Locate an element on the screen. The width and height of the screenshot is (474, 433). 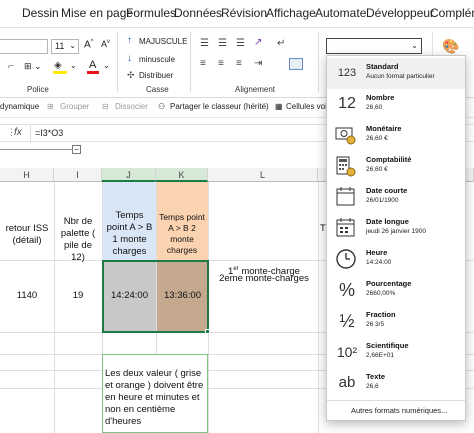
grouper-button: Grouper is located at coordinates (74, 106).